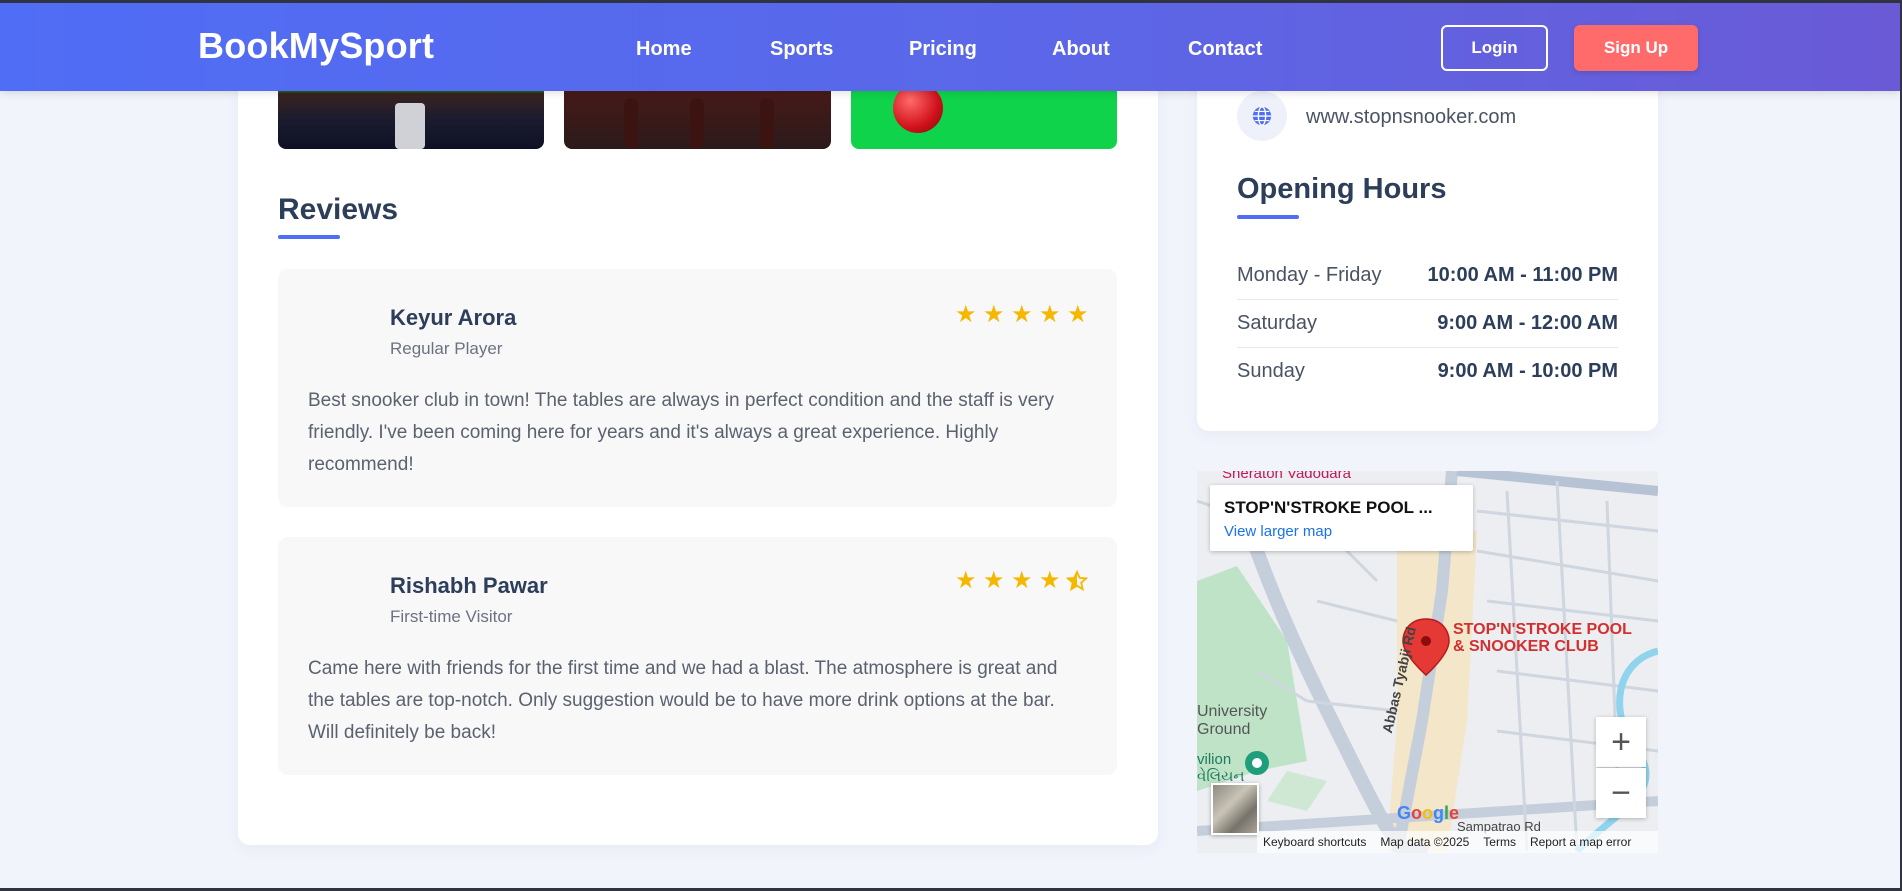 The image size is (1902, 891). Describe the element at coordinates (1314, 842) in the screenshot. I see `keyboard-shortcuts-link: Keyboard shortcuts` at that location.